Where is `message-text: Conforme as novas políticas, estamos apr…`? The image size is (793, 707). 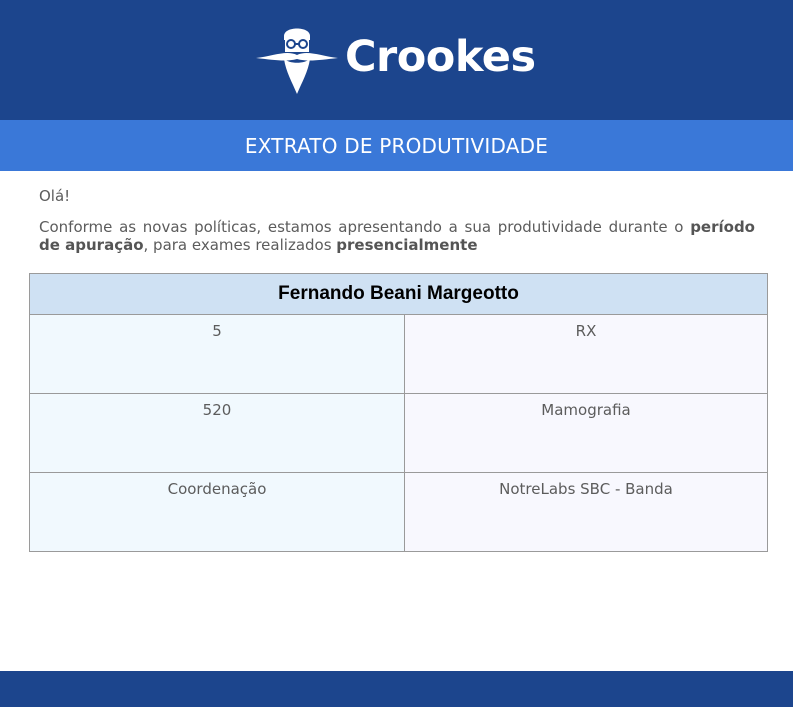 message-text: Conforme as novas políticas, estamos apr… is located at coordinates (365, 227).